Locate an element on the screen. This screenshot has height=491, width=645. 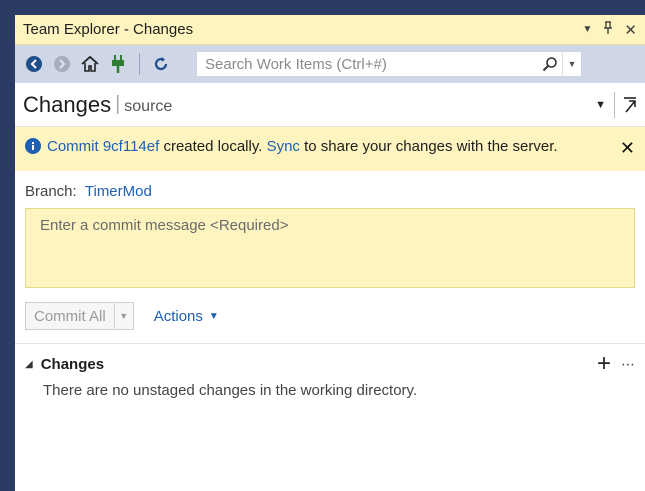
plug-icon is located at coordinates (118, 64).